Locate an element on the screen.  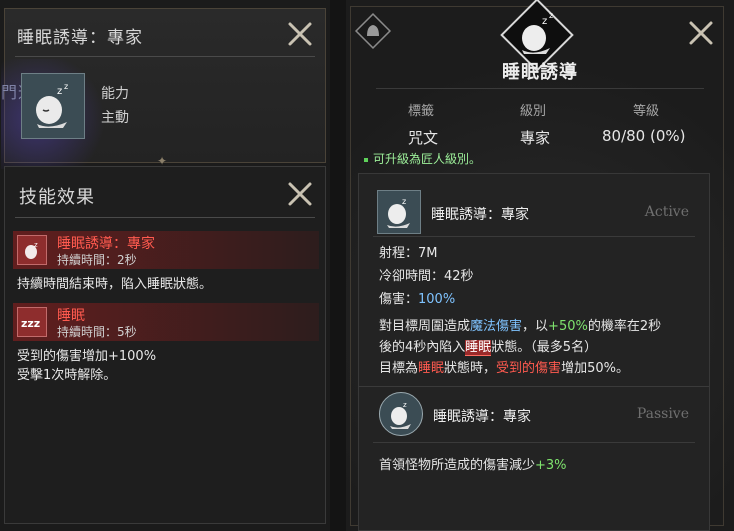
active-skill-name: 睡眠誘導：專家 is located at coordinates (480, 215).